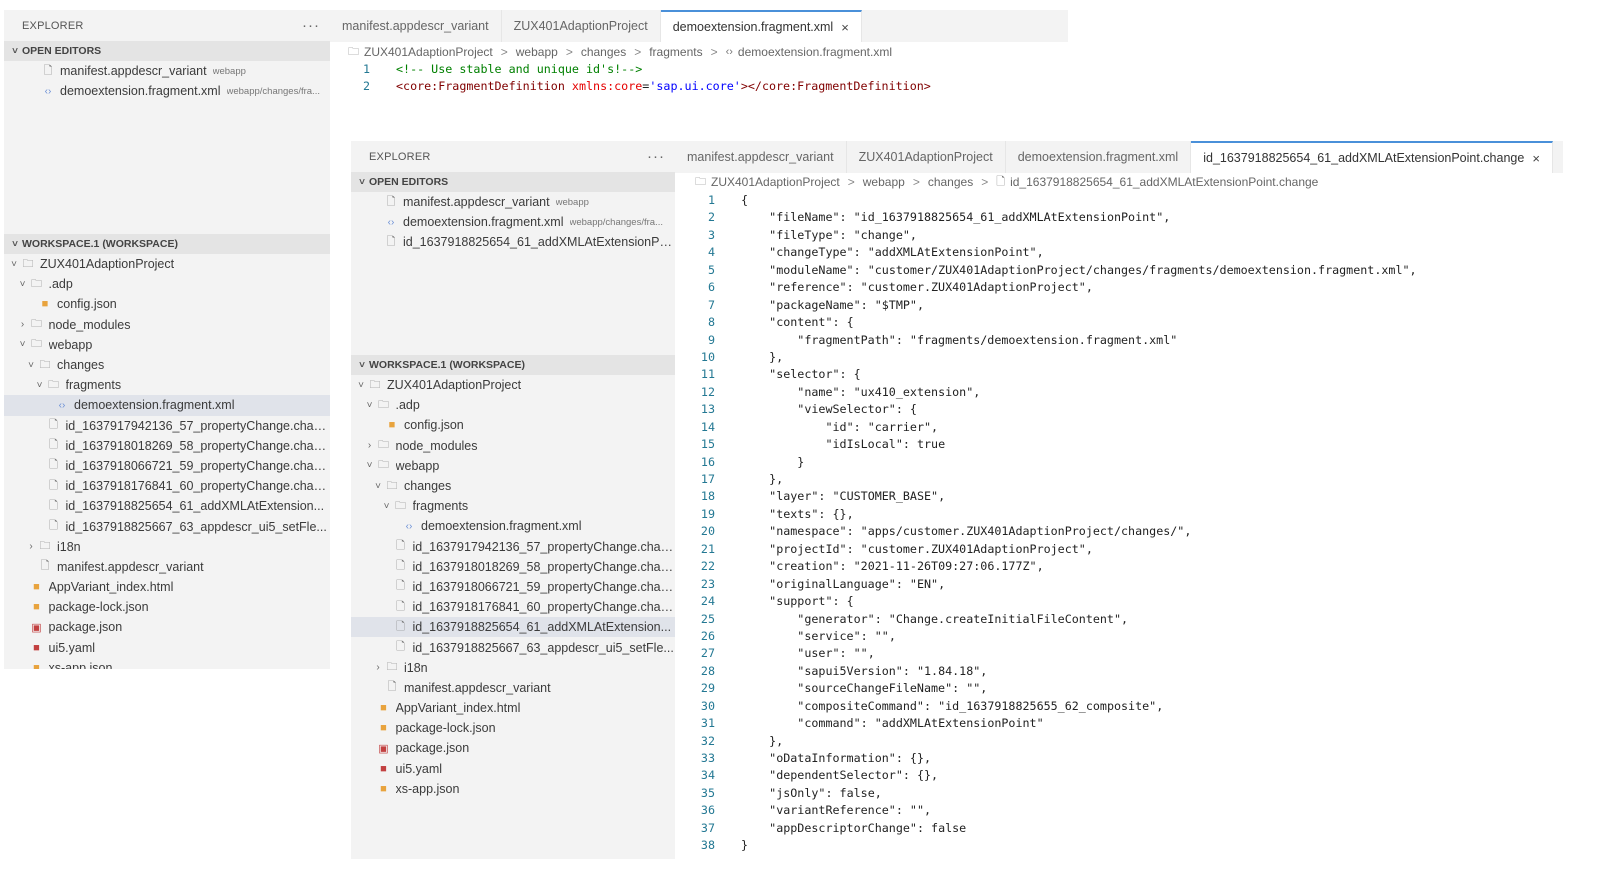  Describe the element at coordinates (761, 26) in the screenshot. I see `tab-active: demoextension.fragment.xml ×` at that location.